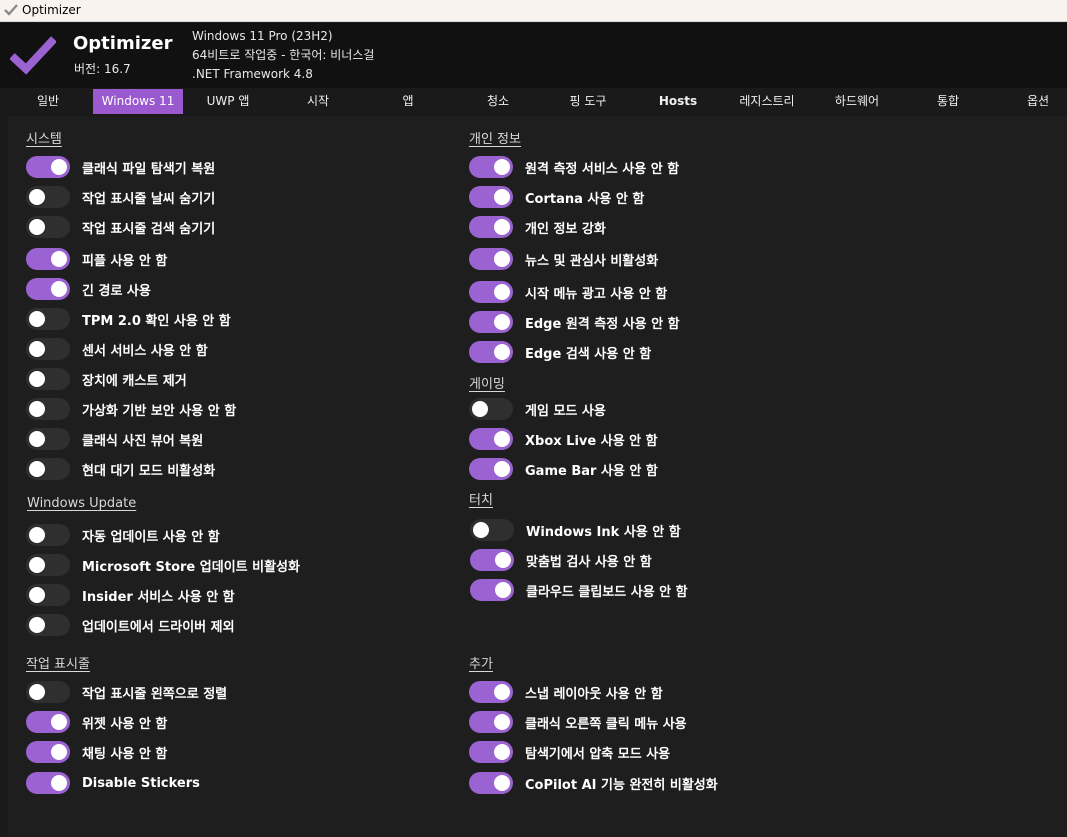 The image size is (1067, 837). Describe the element at coordinates (537, 409) in the screenshot. I see `option-enable-game-mode: 게임 모드 사용` at that location.